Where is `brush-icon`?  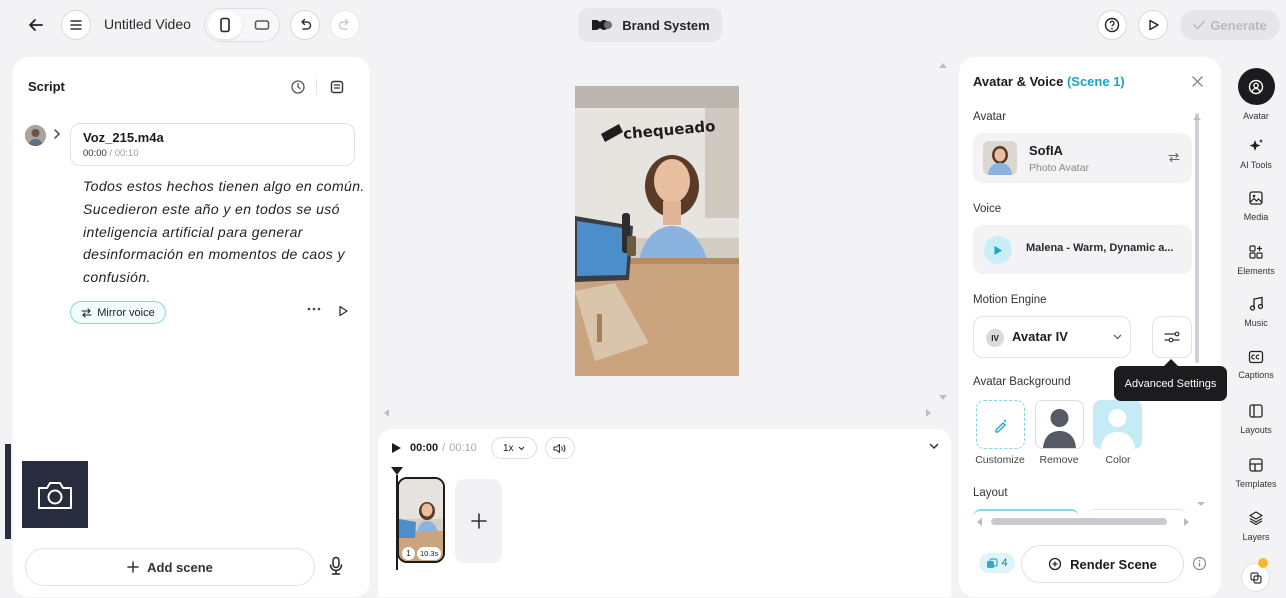
brush-icon is located at coordinates (1000, 426).